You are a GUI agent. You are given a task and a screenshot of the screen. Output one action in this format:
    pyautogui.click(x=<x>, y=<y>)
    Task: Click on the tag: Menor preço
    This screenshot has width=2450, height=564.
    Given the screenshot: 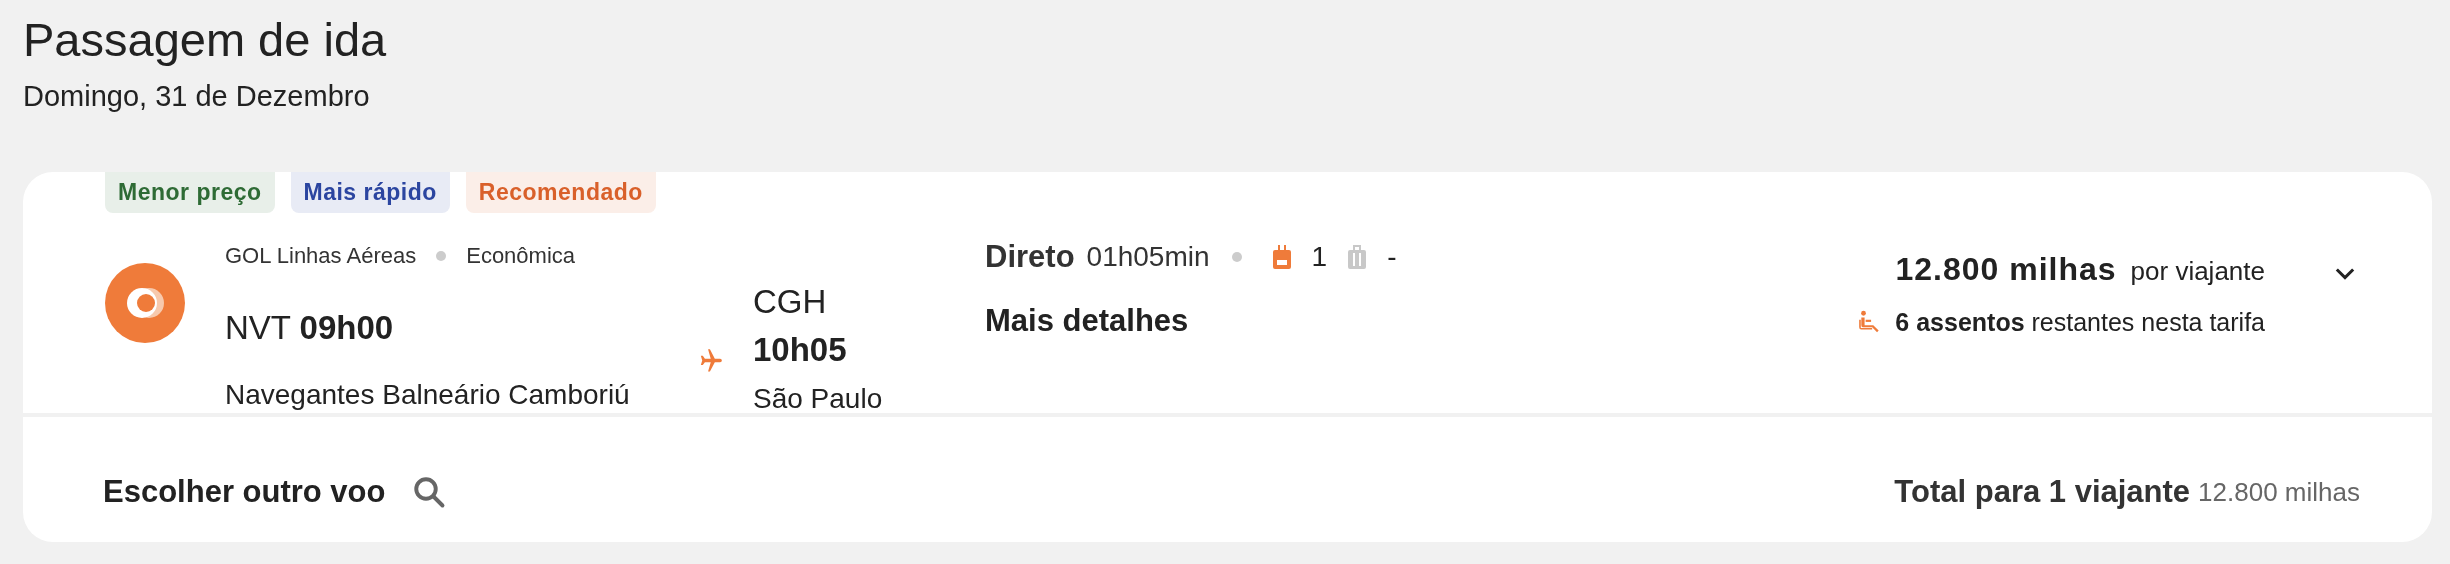 What is the action you would take?
    pyautogui.click(x=190, y=192)
    